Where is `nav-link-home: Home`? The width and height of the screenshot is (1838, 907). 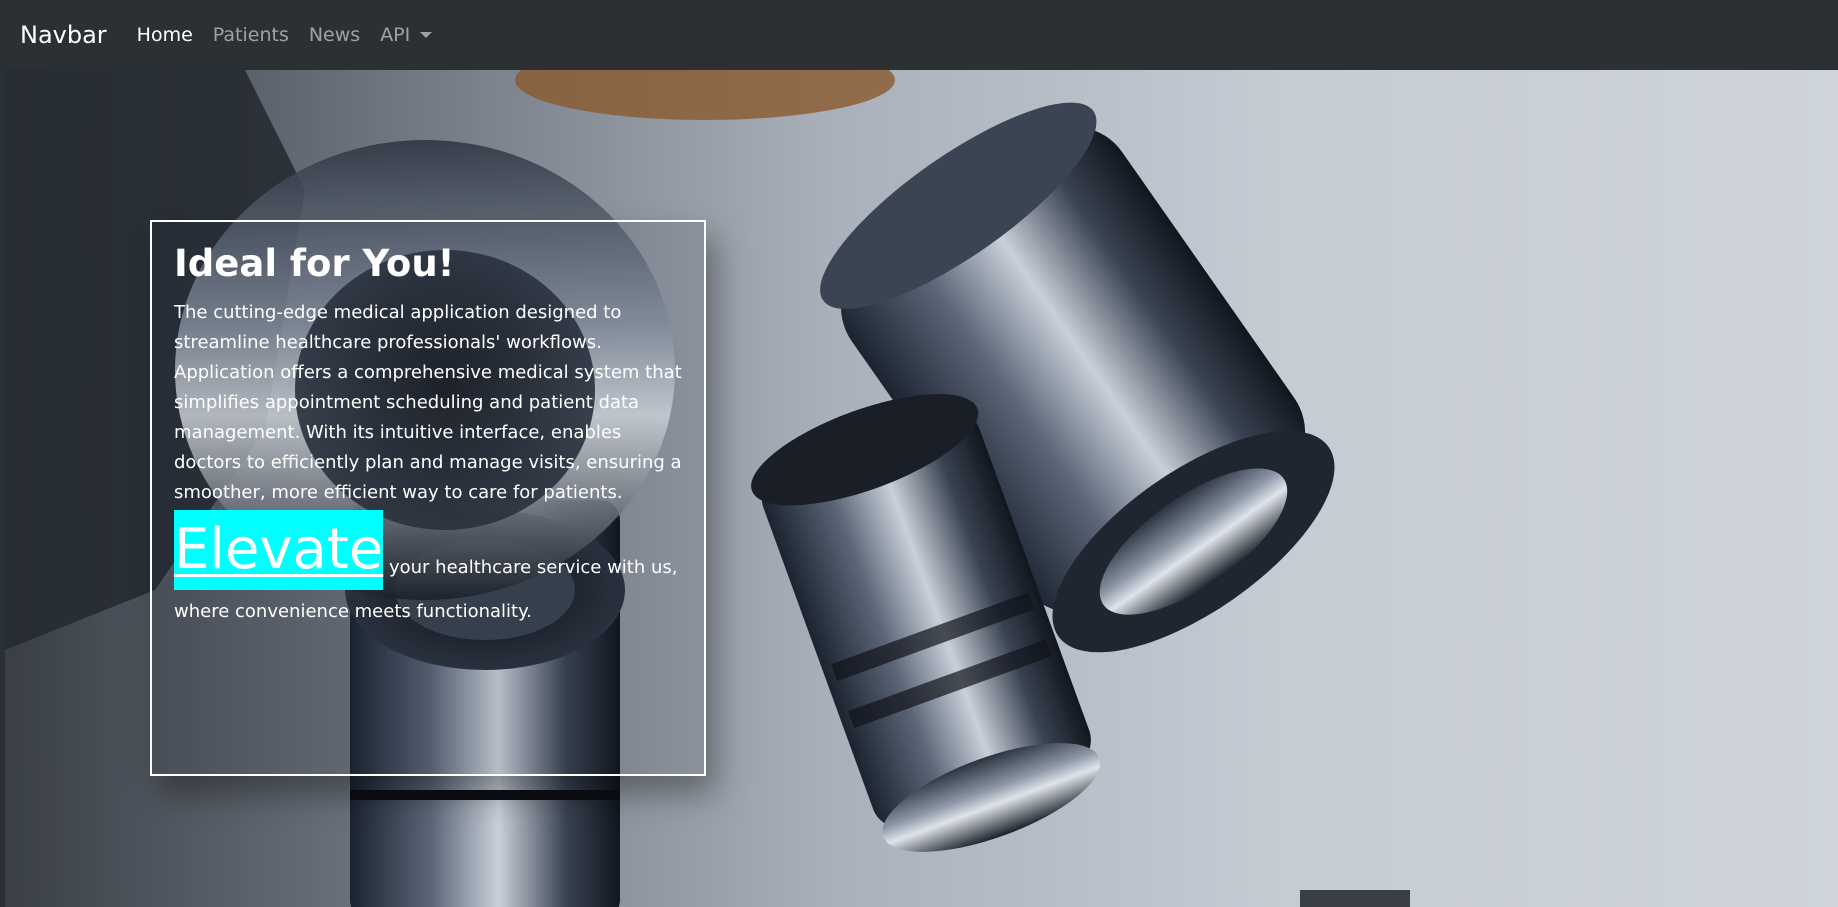
nav-link-home: Home is located at coordinates (165, 35).